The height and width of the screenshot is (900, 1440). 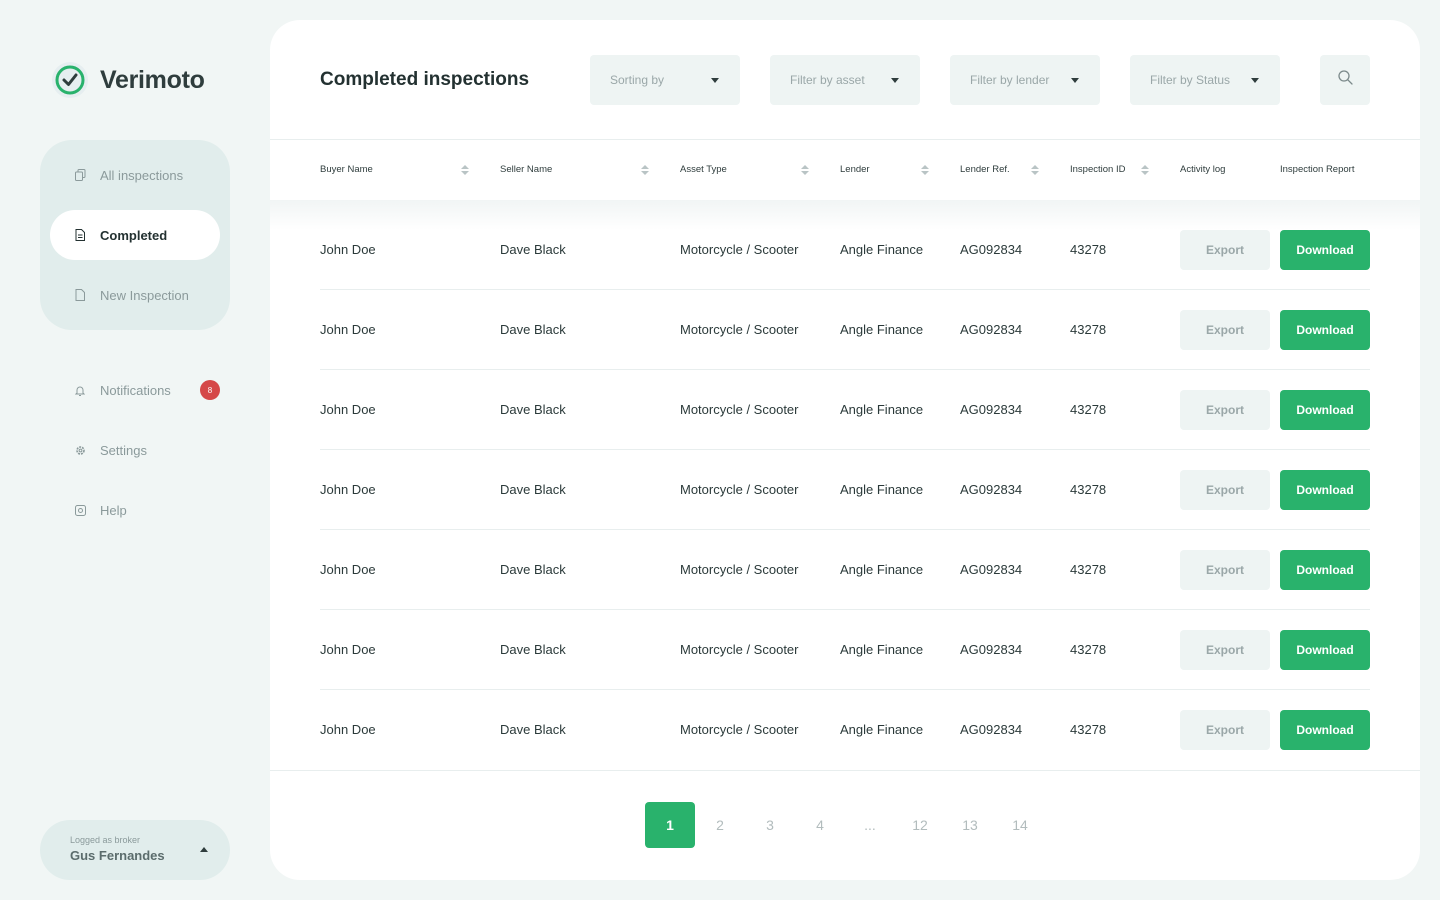 I want to click on chevron-up-icon, so click(x=204, y=849).